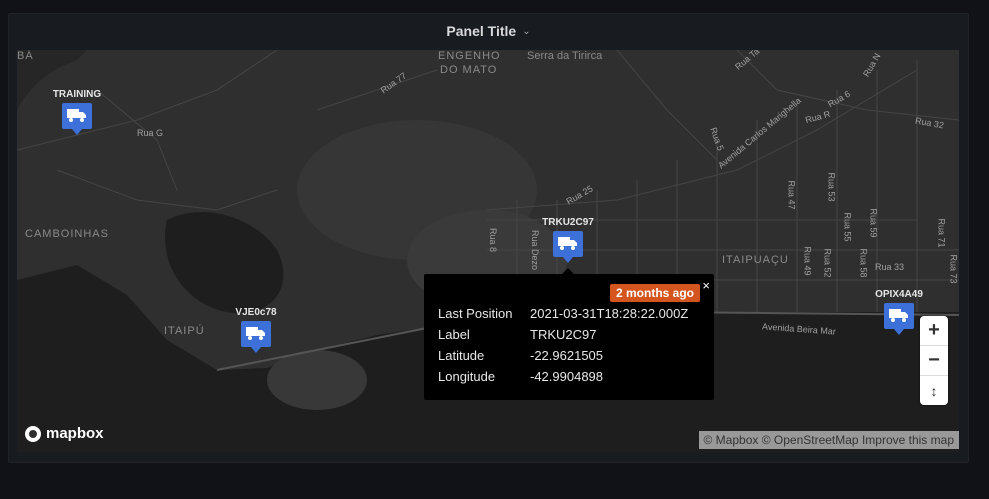 This screenshot has height=499, width=989. Describe the element at coordinates (565, 56) in the screenshot. I see `place-label: Serra da Tirirca` at that location.